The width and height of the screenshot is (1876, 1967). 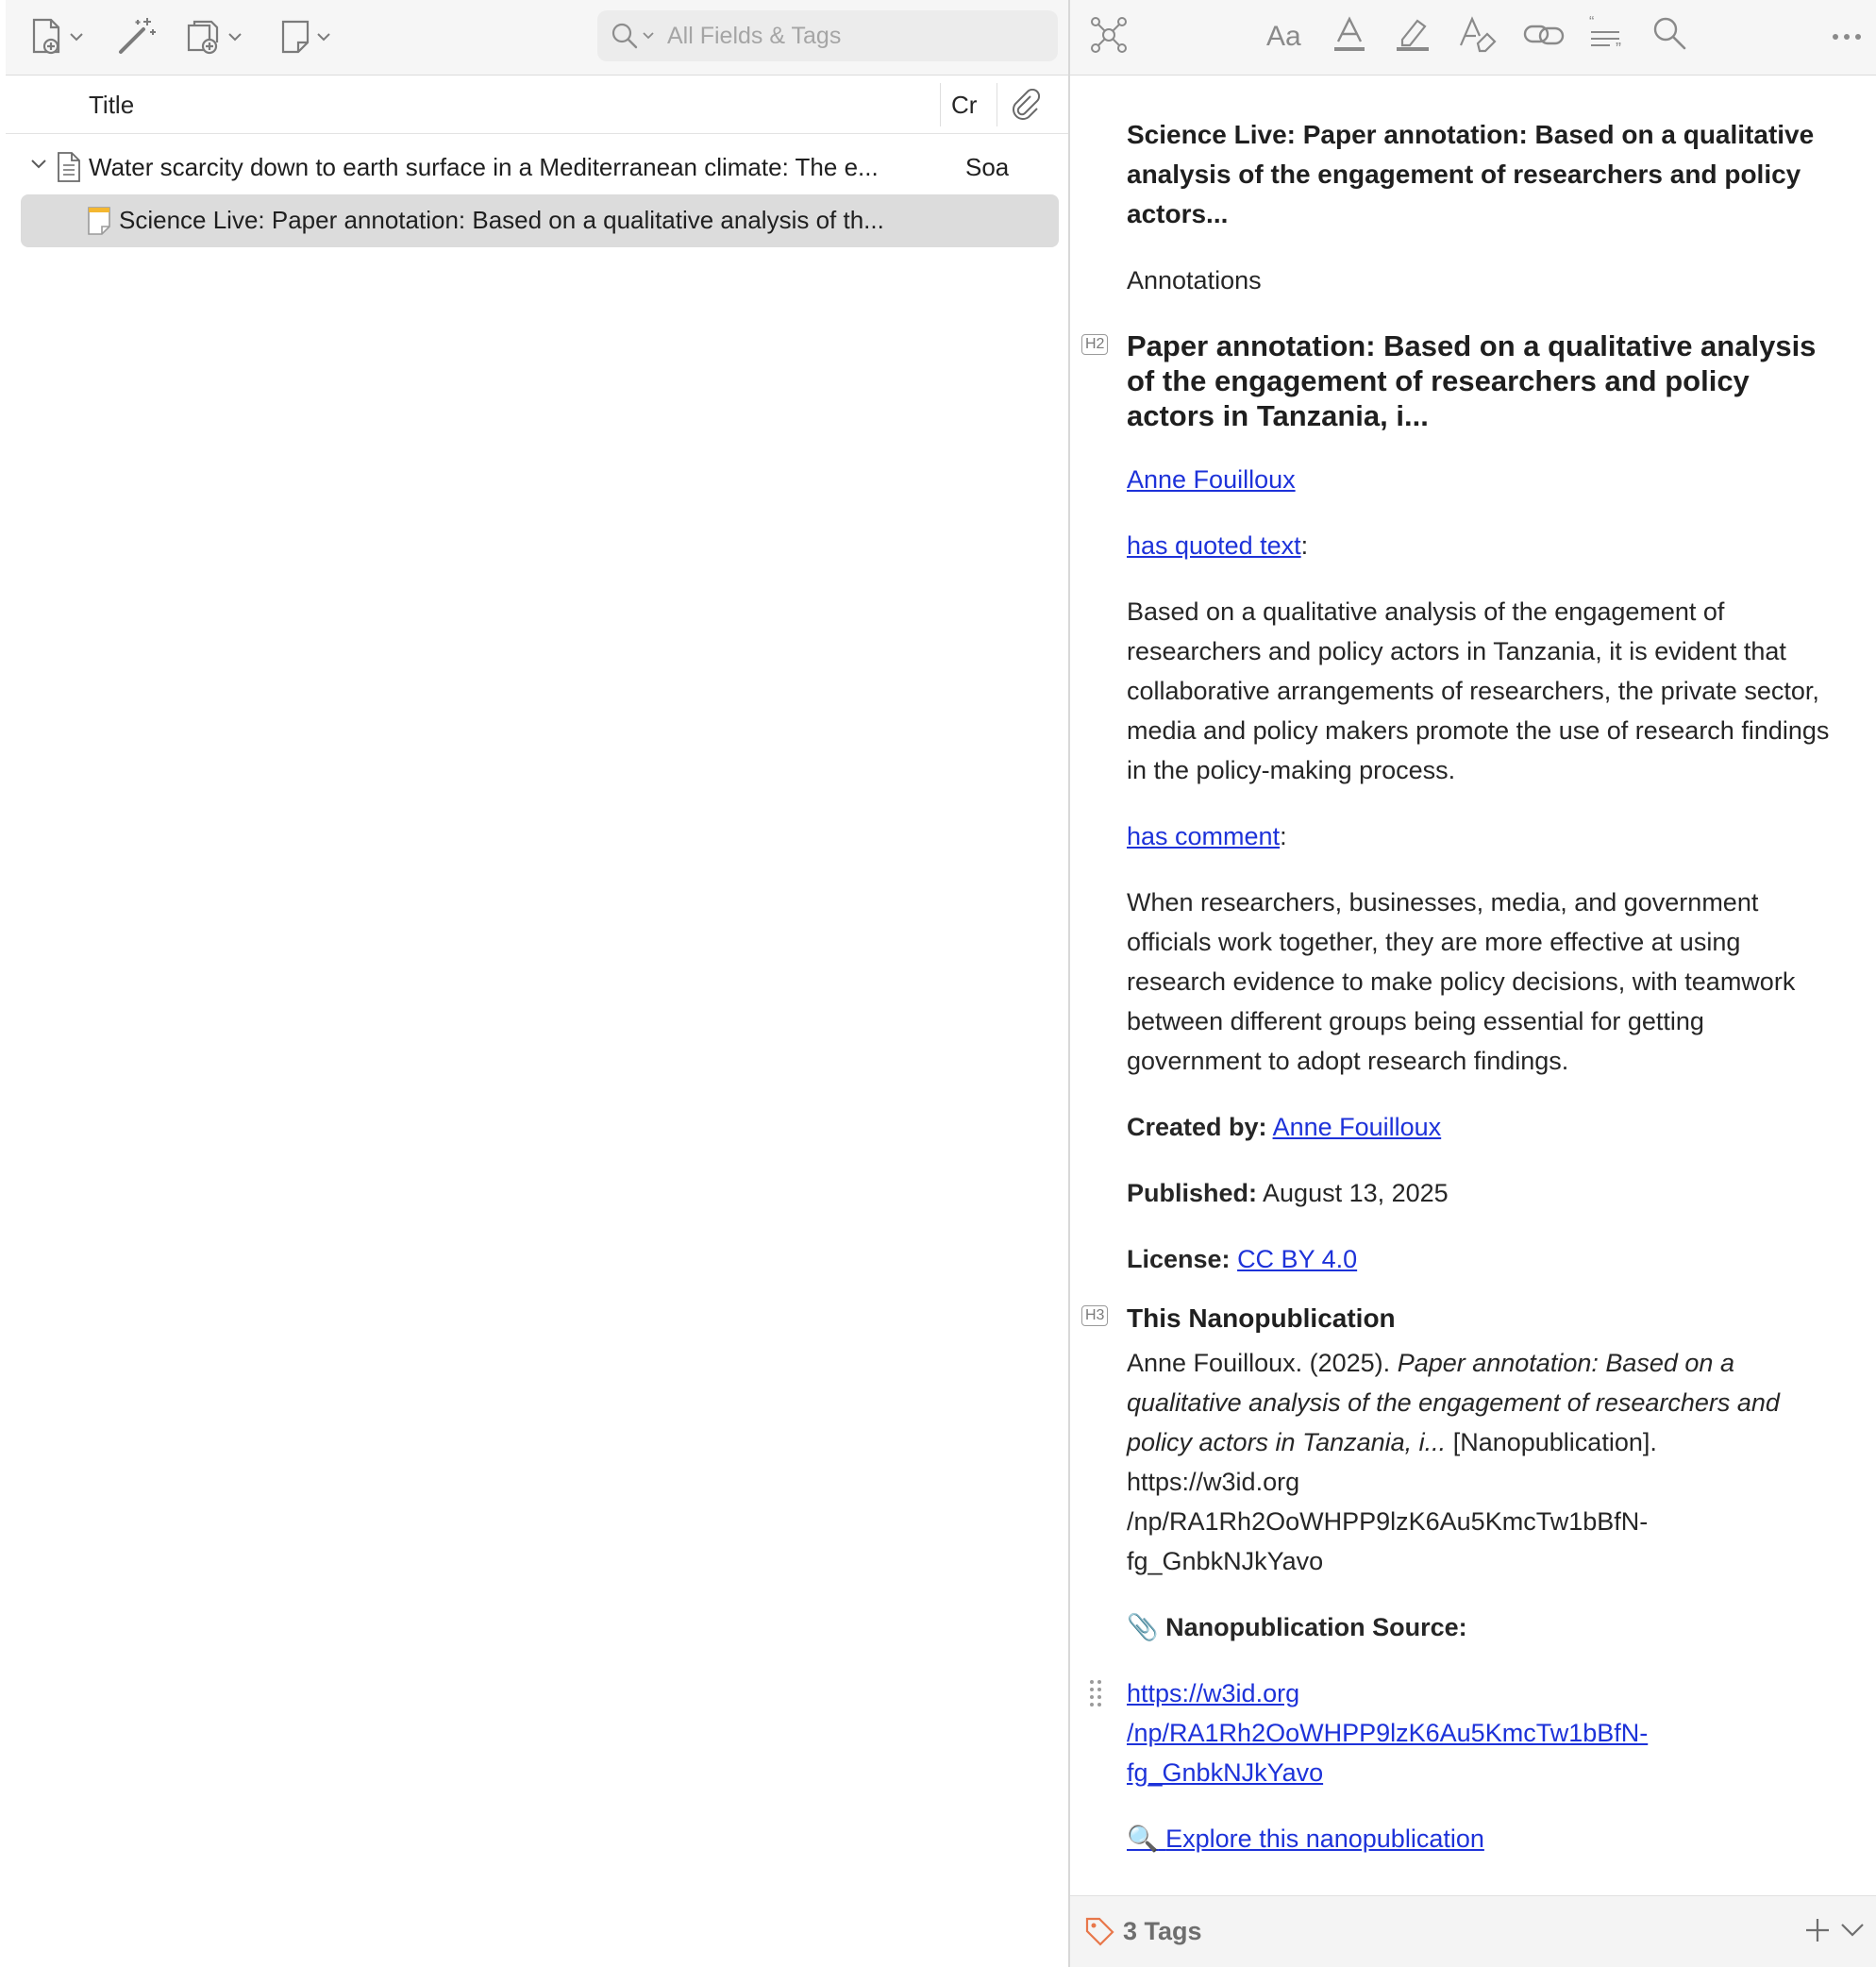 I want to click on new-note-button, so click(x=304, y=36).